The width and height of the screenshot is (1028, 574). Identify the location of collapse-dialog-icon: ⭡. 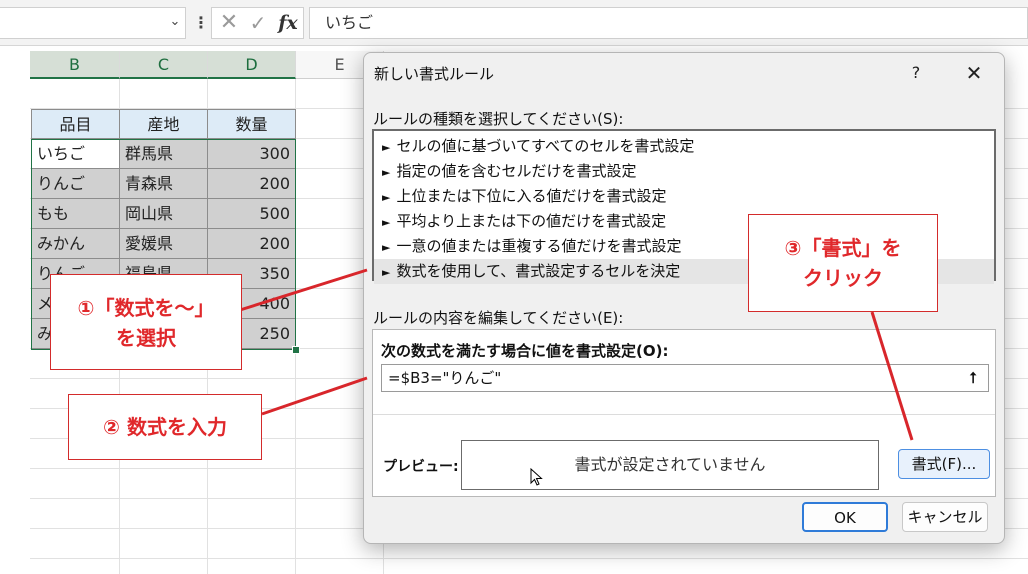
(973, 378).